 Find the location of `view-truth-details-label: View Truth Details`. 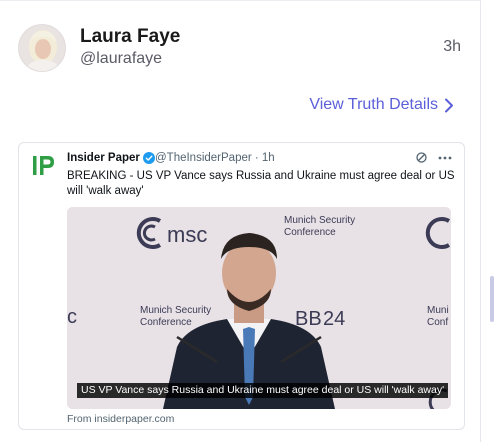

view-truth-details-label: View Truth Details is located at coordinates (373, 104).